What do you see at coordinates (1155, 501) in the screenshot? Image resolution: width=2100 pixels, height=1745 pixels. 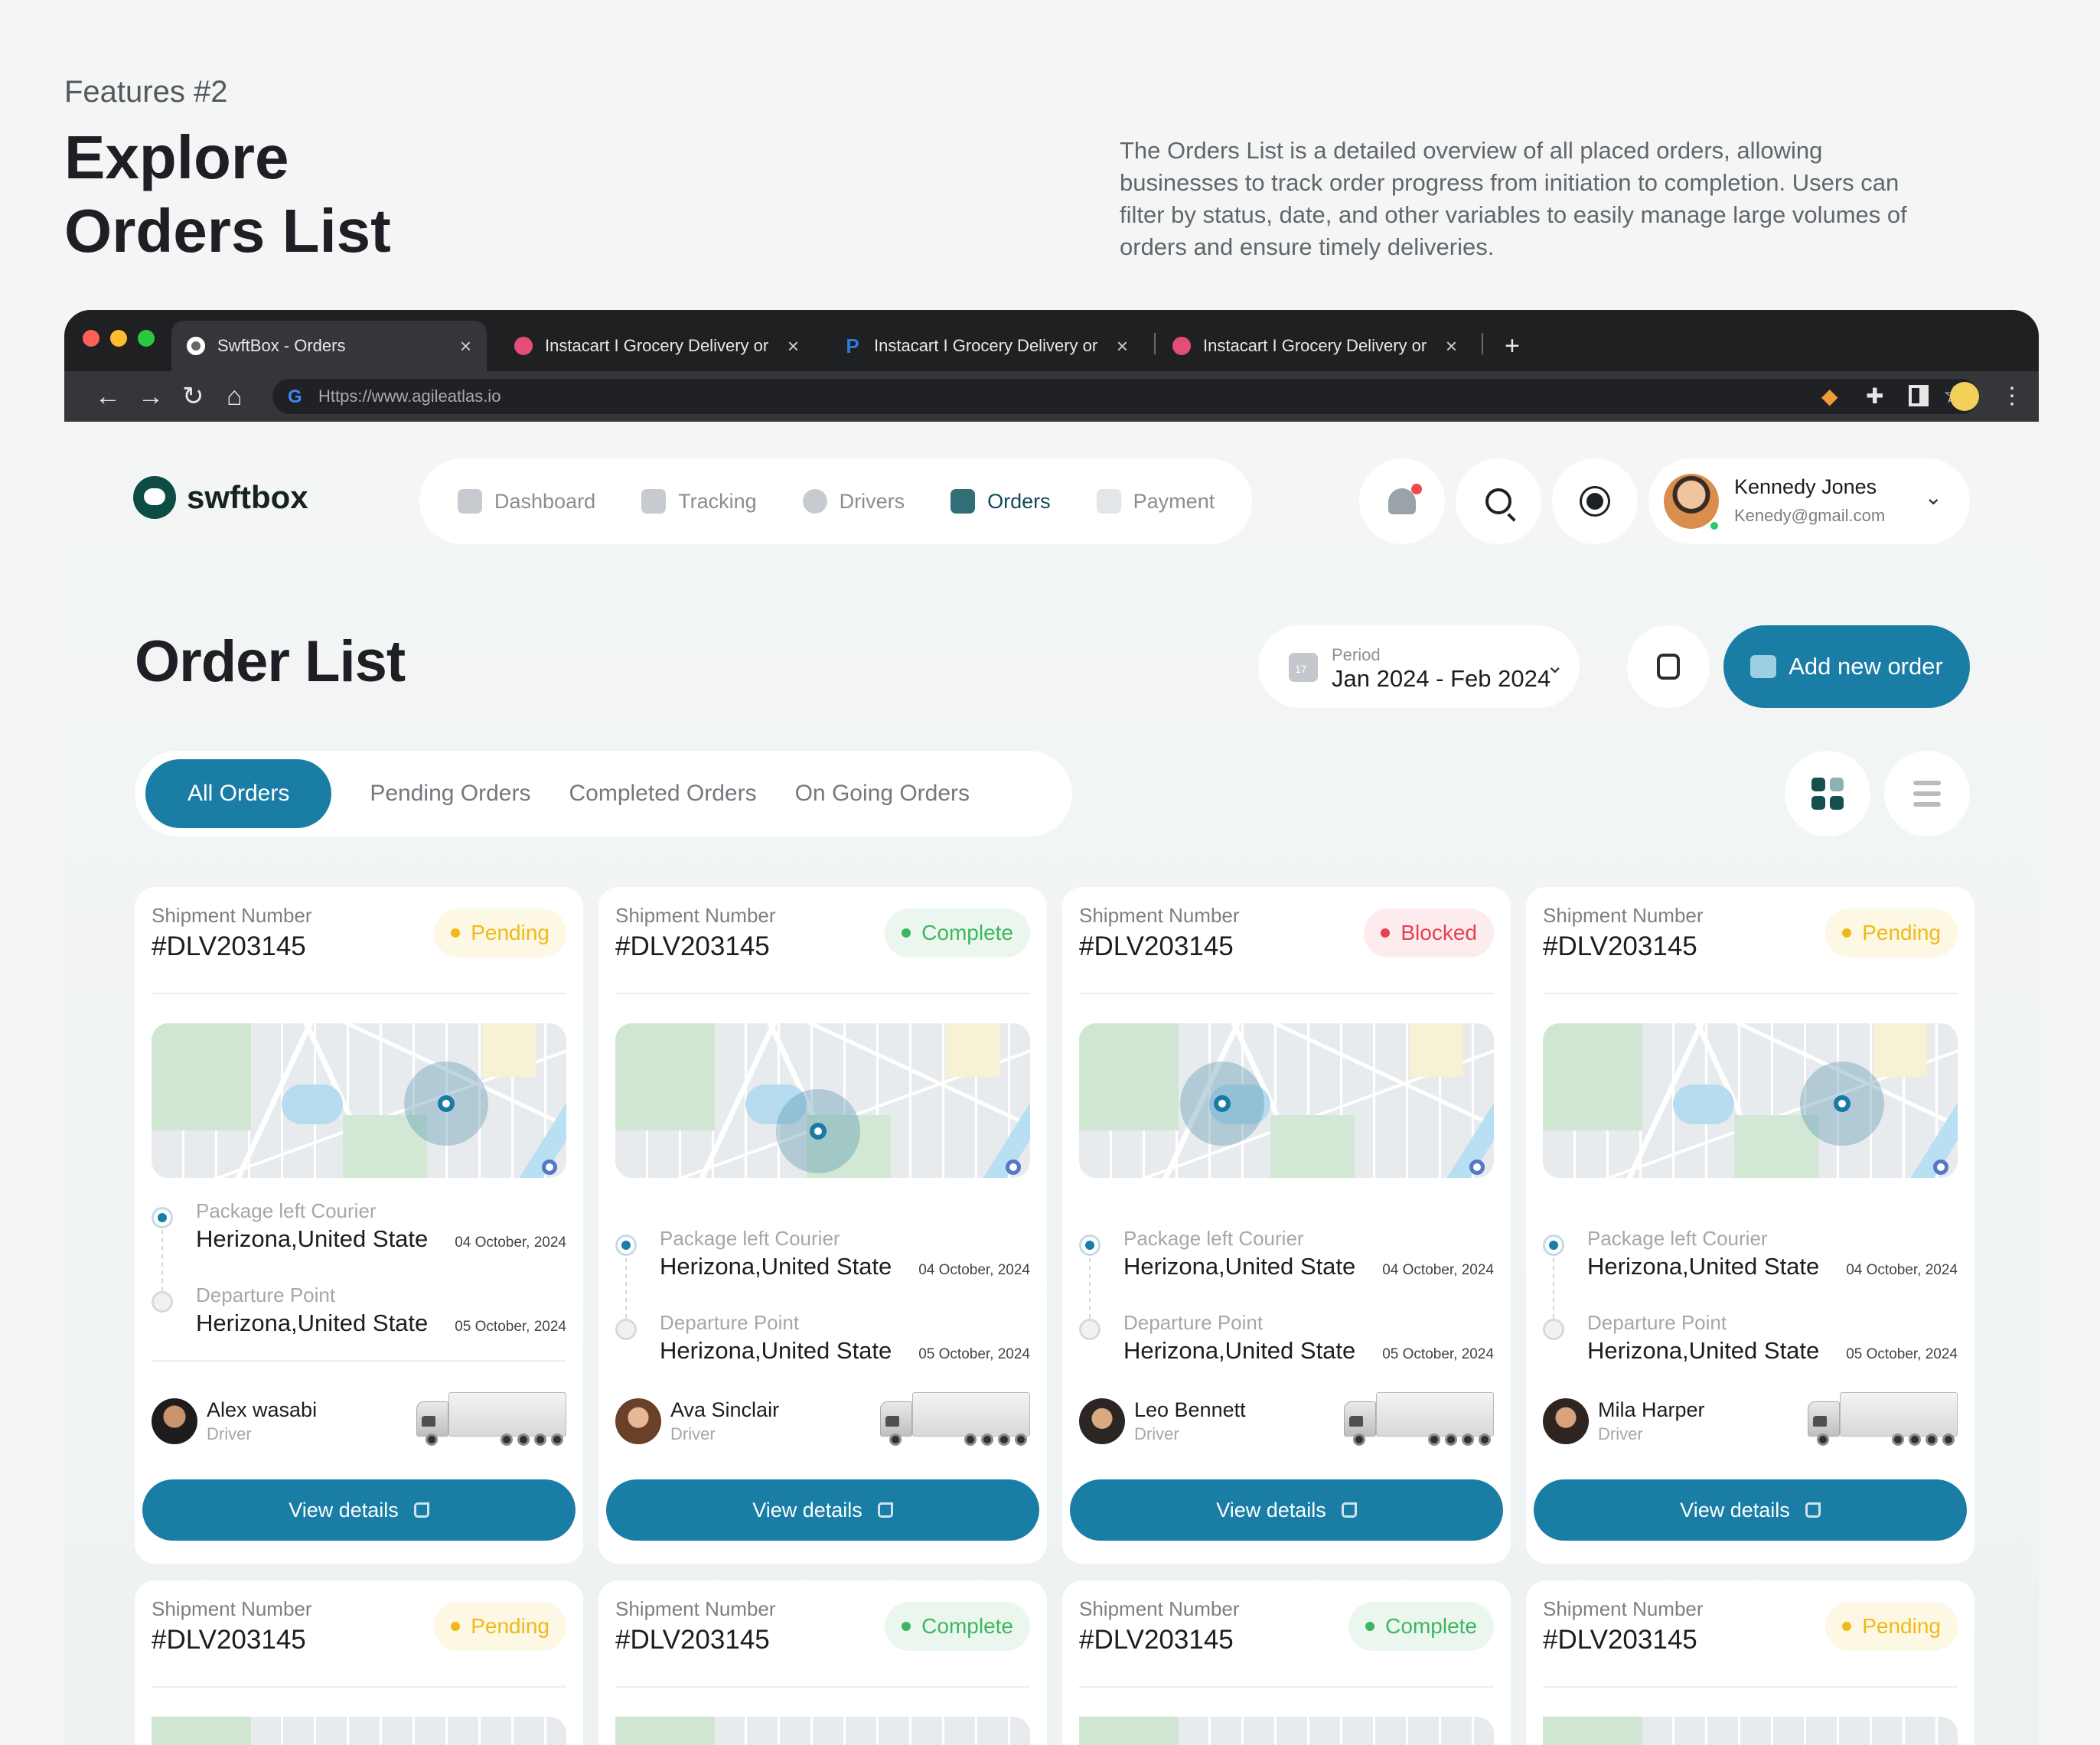 I see `nav-item-payment: Payment` at bounding box center [1155, 501].